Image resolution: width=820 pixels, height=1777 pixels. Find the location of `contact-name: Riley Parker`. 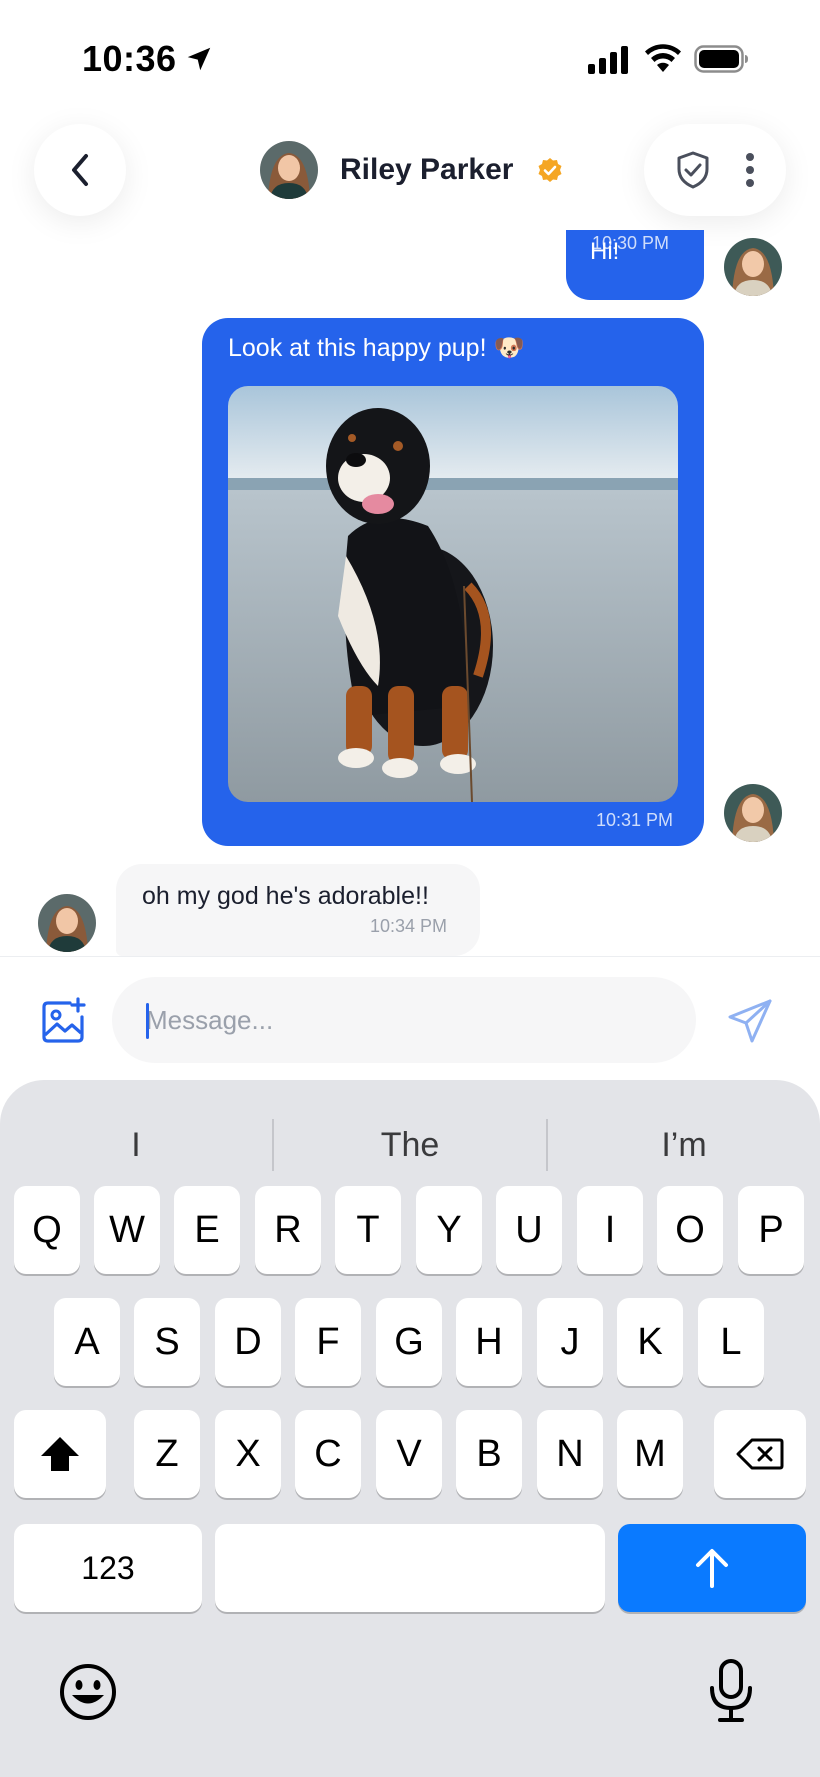

contact-name: Riley Parker is located at coordinates (426, 170).